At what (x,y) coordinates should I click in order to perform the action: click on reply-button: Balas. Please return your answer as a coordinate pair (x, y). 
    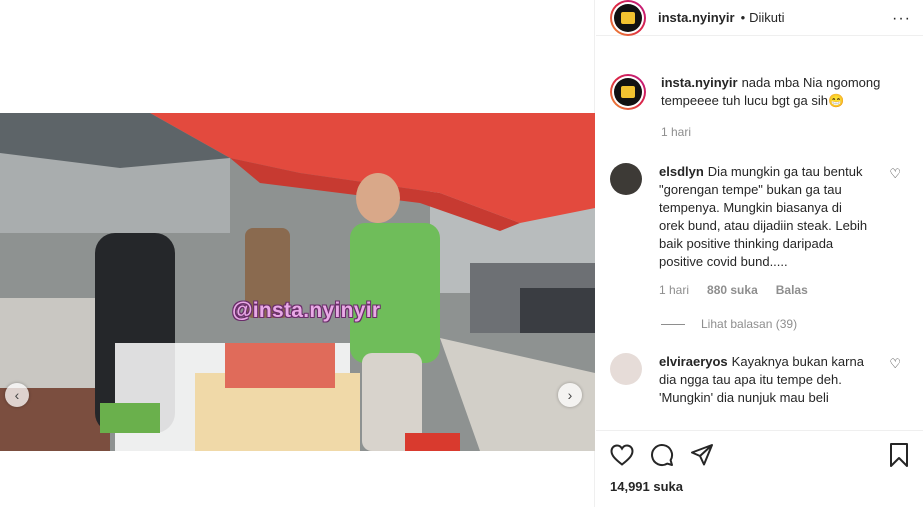
    Looking at the image, I should click on (792, 290).